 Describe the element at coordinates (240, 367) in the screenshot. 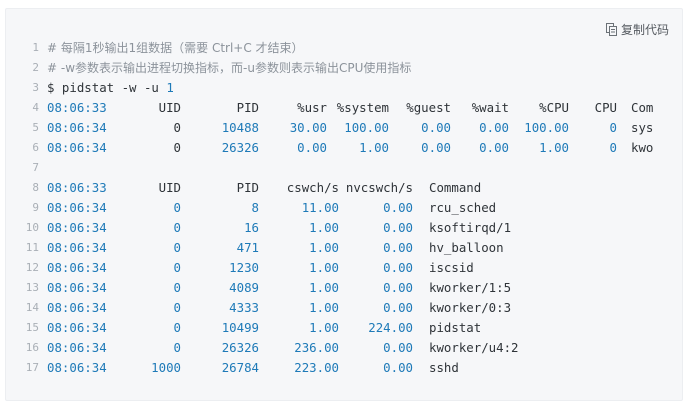

I see `table-cell: 26784` at that location.